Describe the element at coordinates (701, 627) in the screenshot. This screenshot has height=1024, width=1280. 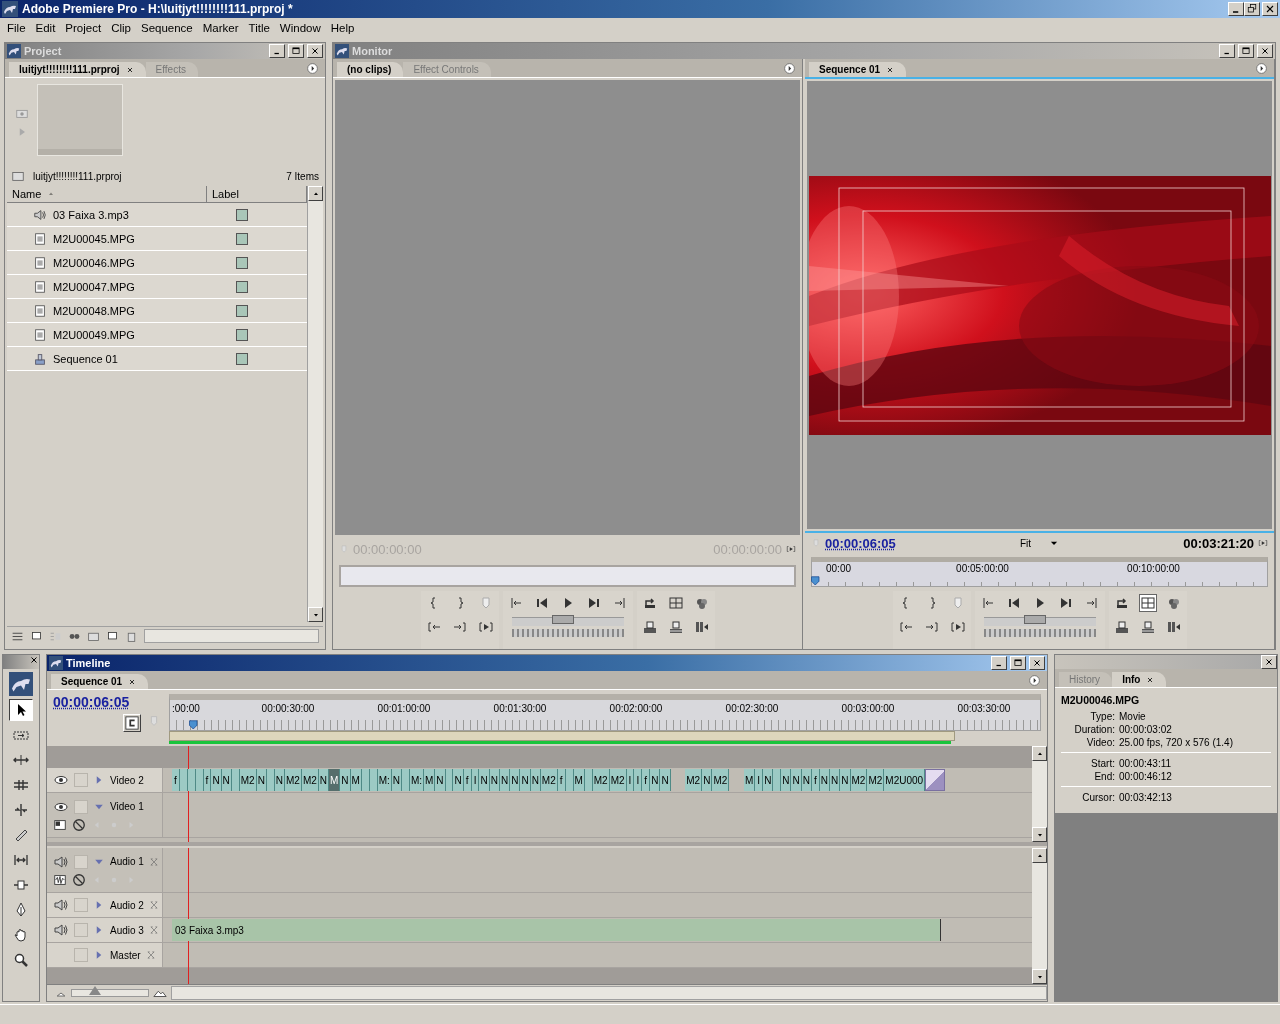
I see `export-frame-icon` at that location.